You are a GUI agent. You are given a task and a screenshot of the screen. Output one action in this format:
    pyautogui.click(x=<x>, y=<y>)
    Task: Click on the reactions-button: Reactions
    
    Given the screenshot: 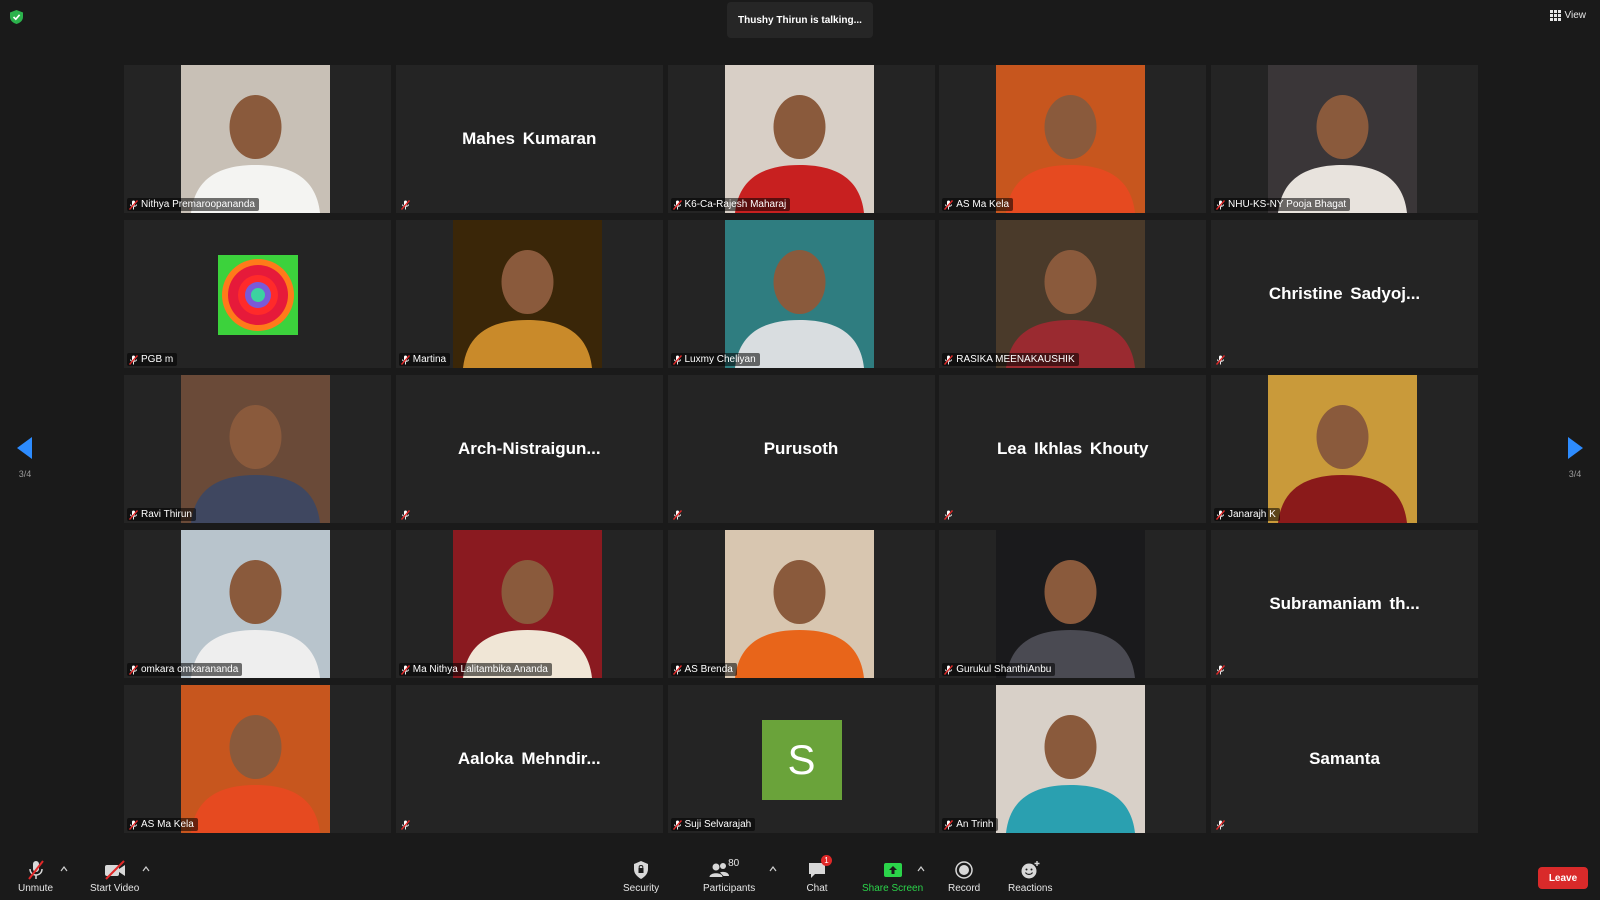 What is the action you would take?
    pyautogui.click(x=1030, y=876)
    